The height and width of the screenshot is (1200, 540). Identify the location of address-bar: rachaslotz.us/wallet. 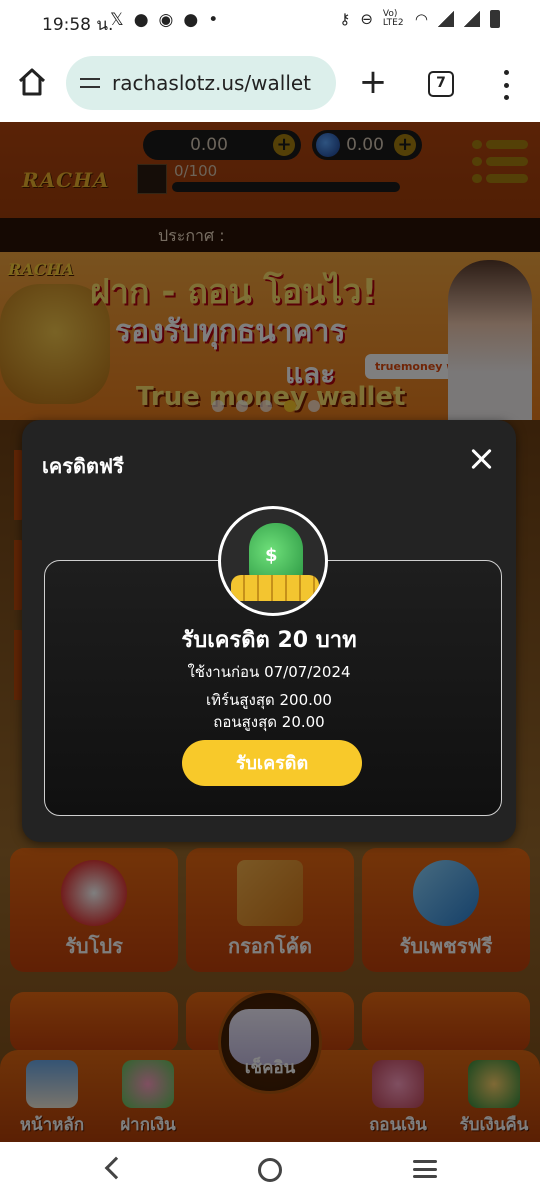
(201, 83).